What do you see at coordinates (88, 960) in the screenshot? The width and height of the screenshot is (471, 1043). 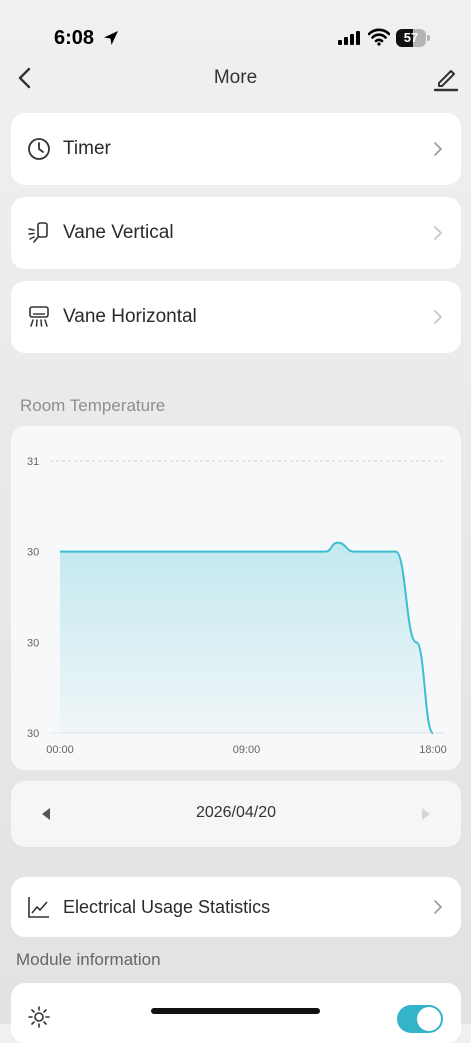 I see `module-info-title: Module information` at bounding box center [88, 960].